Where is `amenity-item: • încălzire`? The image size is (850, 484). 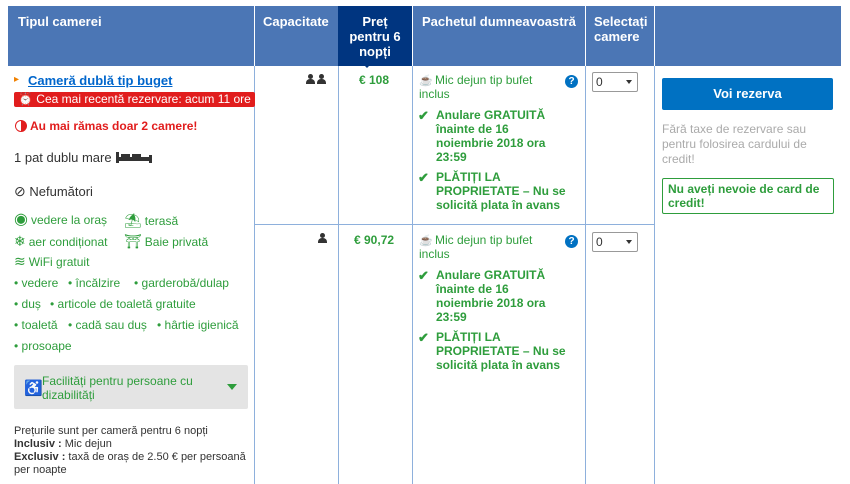
amenity-item: • încălzire is located at coordinates (94, 283).